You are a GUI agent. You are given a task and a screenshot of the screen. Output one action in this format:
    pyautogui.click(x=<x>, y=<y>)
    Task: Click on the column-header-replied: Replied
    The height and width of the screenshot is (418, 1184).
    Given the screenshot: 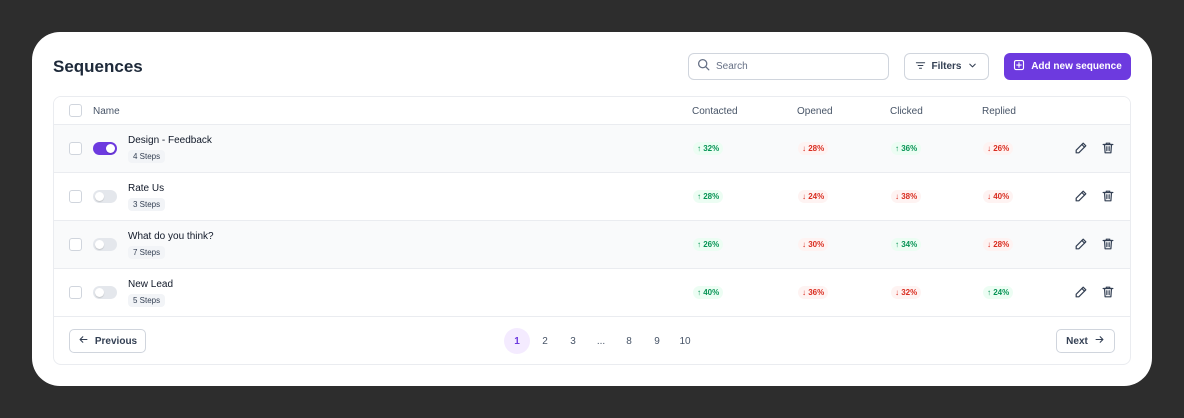 What is the action you would take?
    pyautogui.click(x=999, y=111)
    